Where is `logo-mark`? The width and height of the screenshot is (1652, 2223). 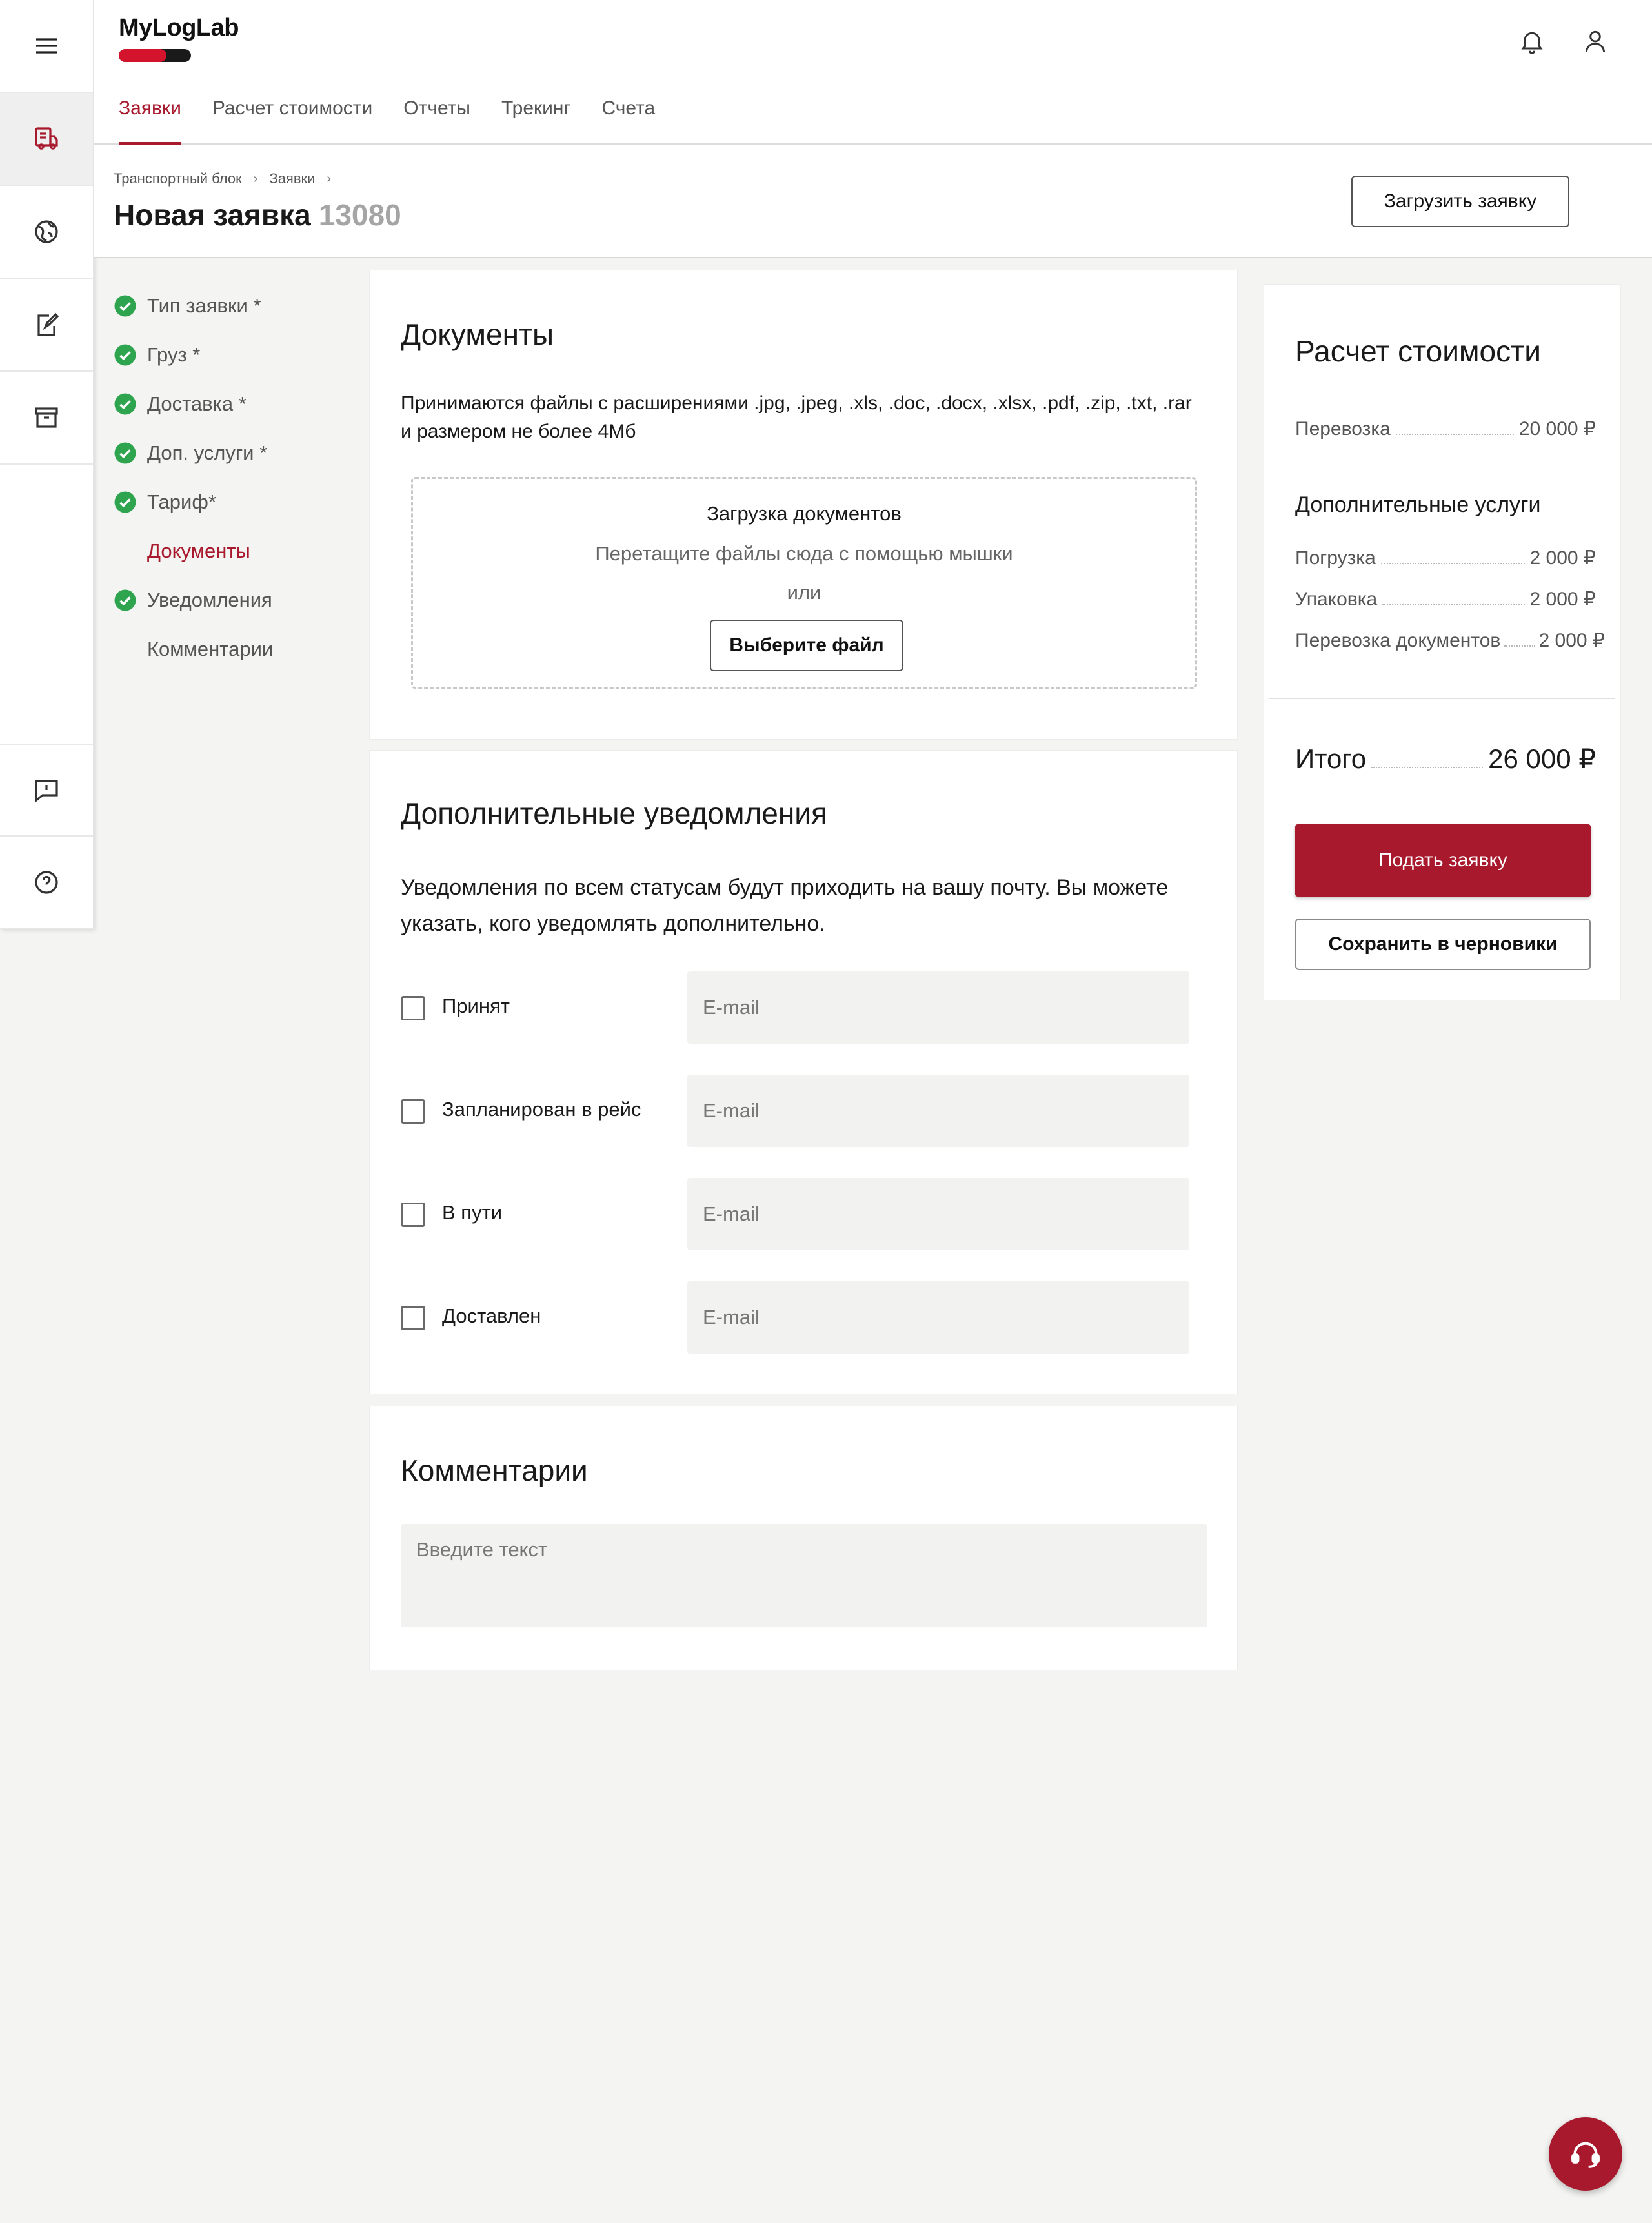 logo-mark is located at coordinates (155, 55).